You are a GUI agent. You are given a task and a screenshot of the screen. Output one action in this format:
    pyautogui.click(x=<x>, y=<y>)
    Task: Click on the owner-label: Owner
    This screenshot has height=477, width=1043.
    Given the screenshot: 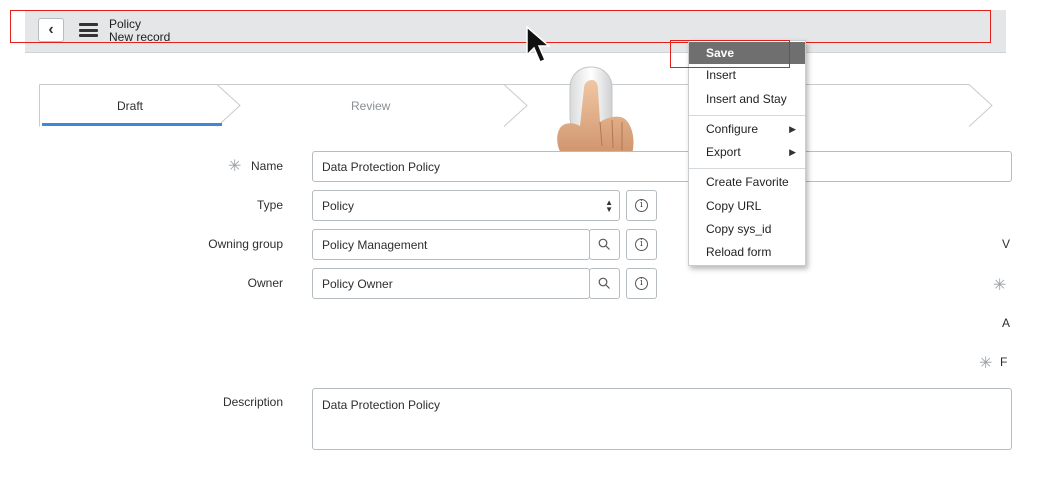 What is the action you would take?
    pyautogui.click(x=265, y=283)
    